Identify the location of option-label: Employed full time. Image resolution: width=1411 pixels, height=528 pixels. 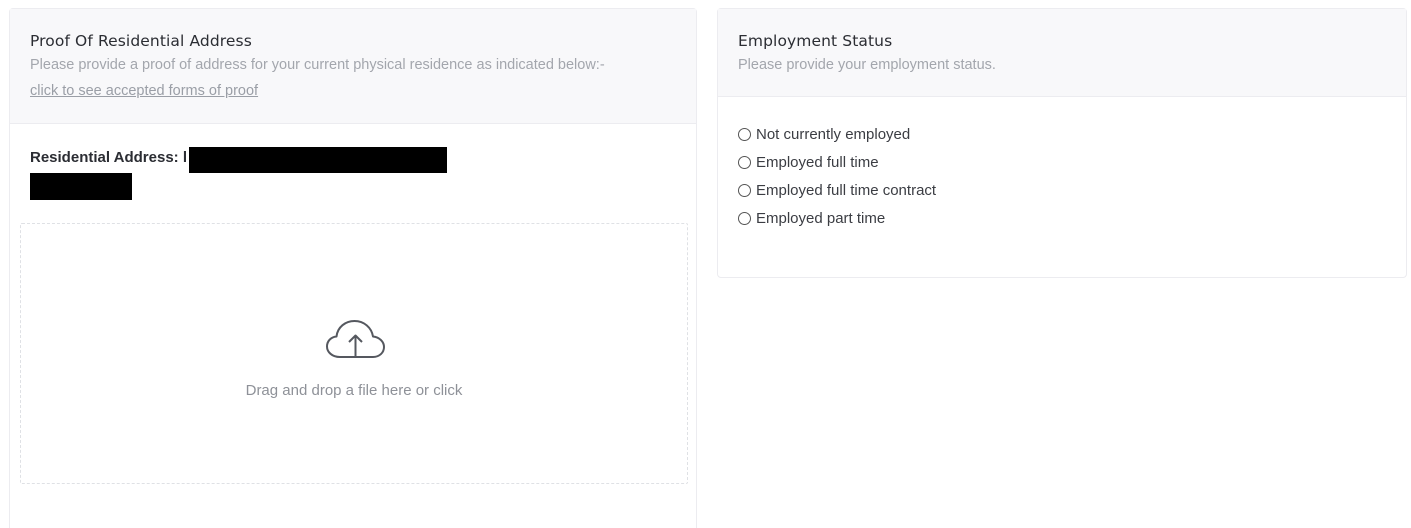
(817, 162).